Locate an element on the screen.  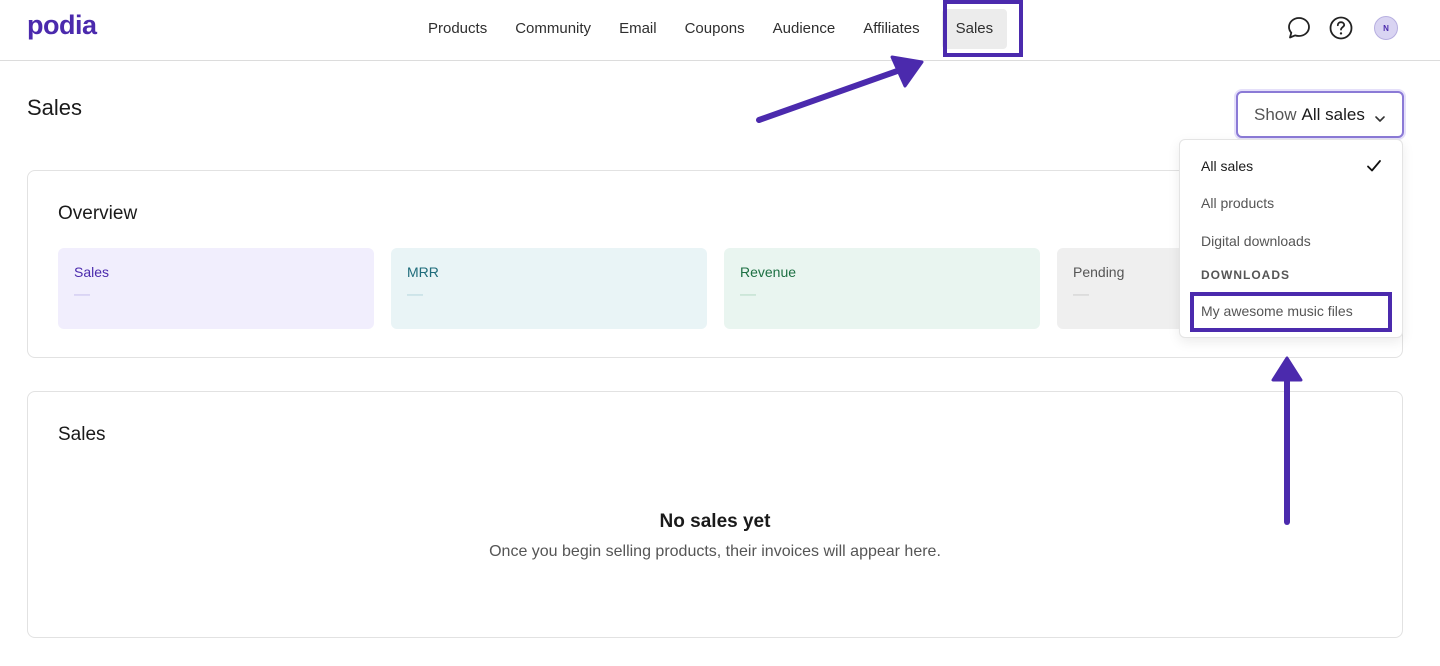
menu-item-digital-downloads: Digital downloads is located at coordinates (1256, 241).